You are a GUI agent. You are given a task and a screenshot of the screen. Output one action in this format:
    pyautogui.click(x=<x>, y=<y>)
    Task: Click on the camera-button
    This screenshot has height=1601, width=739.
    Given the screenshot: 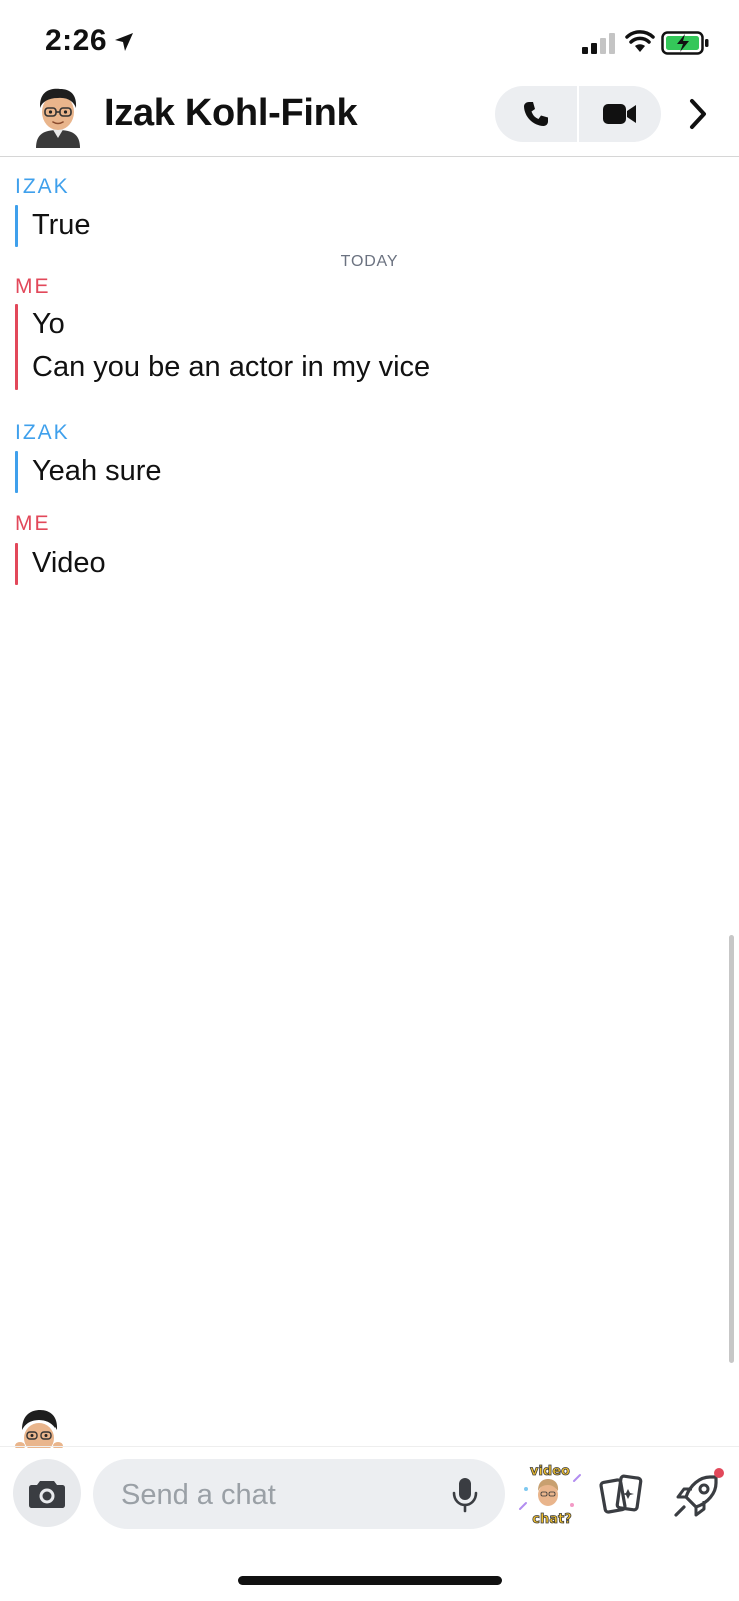 What is the action you would take?
    pyautogui.click(x=47, y=1493)
    